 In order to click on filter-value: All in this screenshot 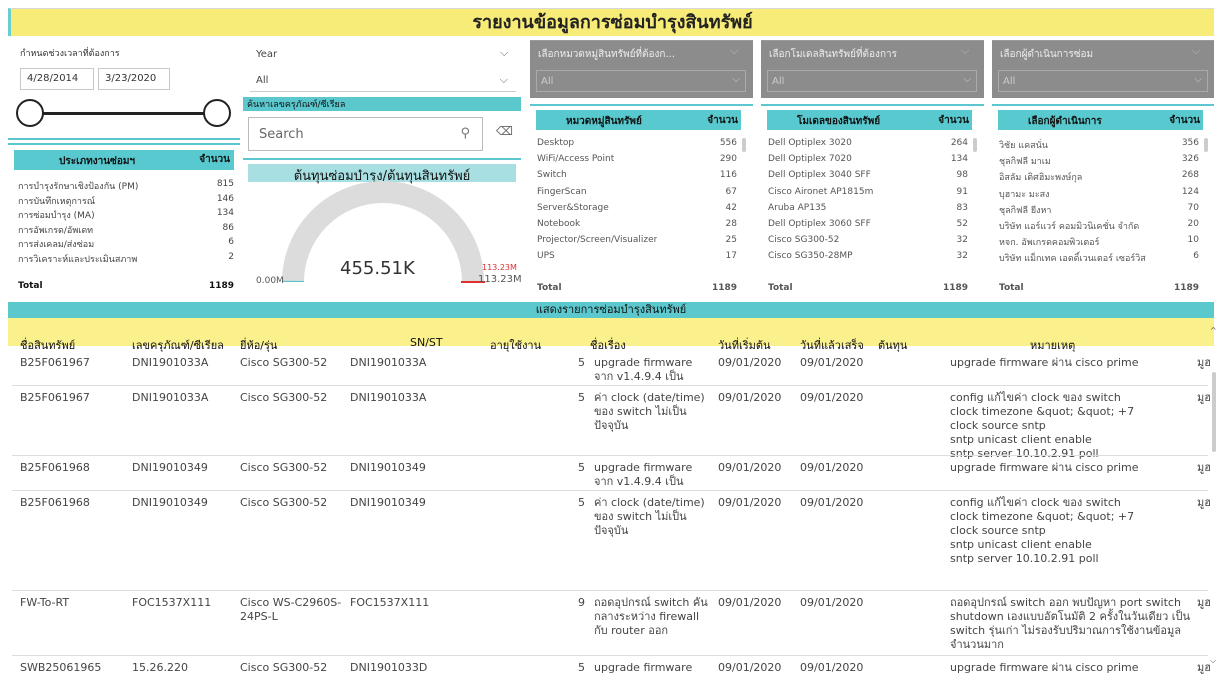, I will do `click(1009, 81)`.